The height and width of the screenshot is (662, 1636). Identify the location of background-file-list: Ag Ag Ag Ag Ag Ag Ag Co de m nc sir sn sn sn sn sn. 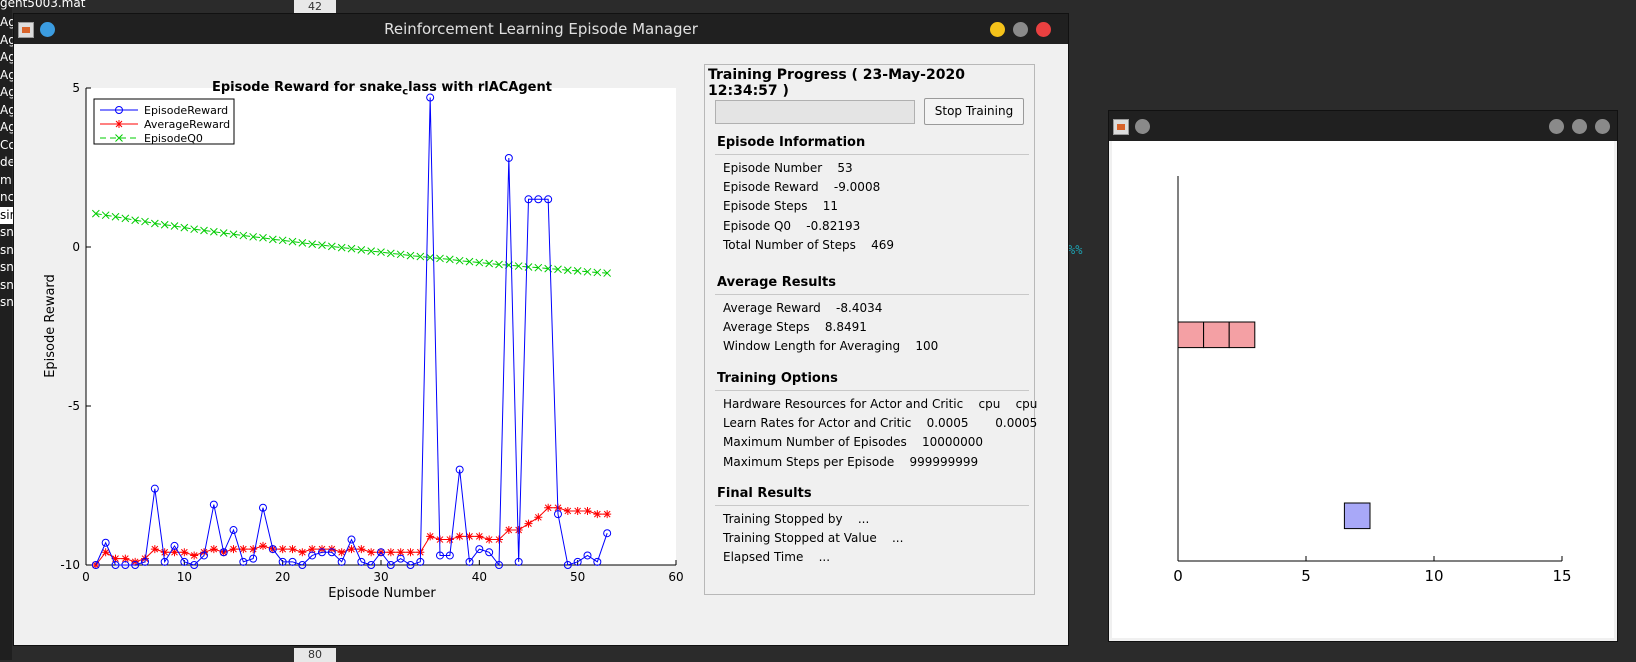
(7, 179).